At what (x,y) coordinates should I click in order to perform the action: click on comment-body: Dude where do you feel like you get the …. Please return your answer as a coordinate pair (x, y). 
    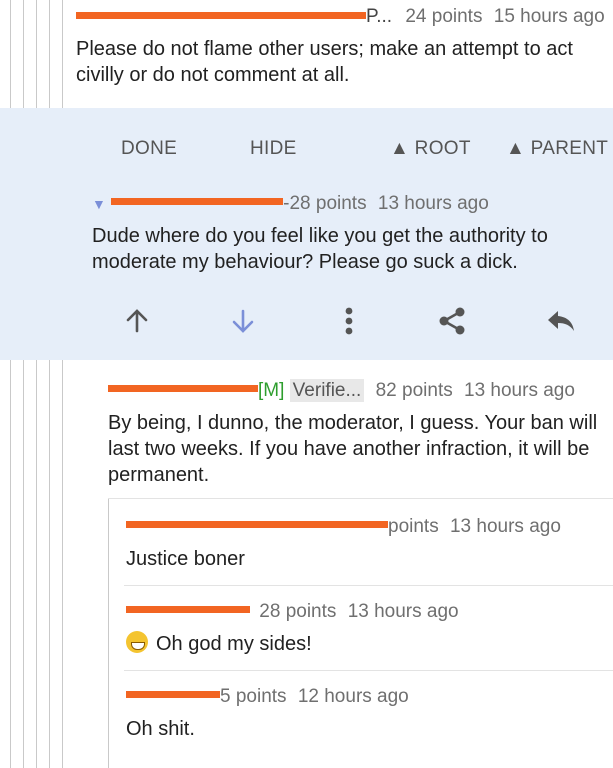
    Looking at the image, I should click on (320, 249).